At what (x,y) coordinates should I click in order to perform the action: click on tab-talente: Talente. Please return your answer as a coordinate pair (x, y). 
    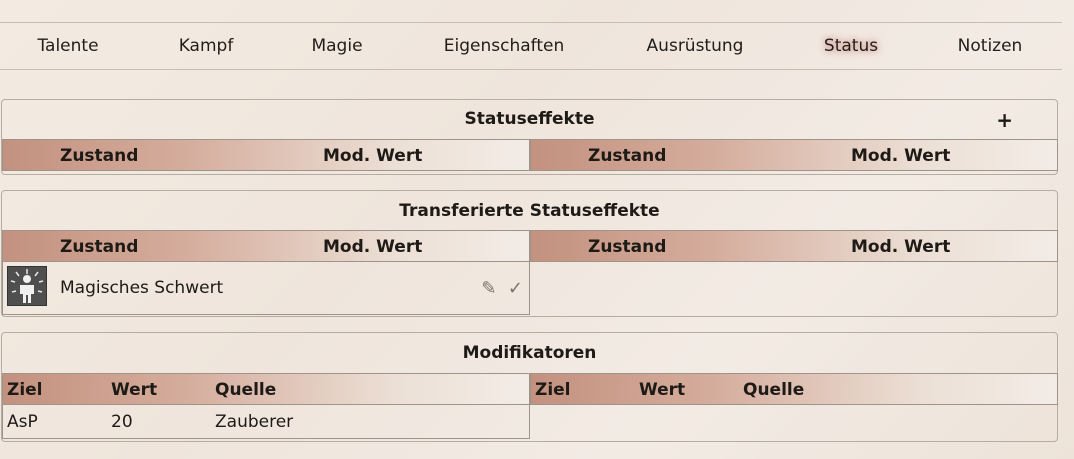
    Looking at the image, I should click on (67, 46).